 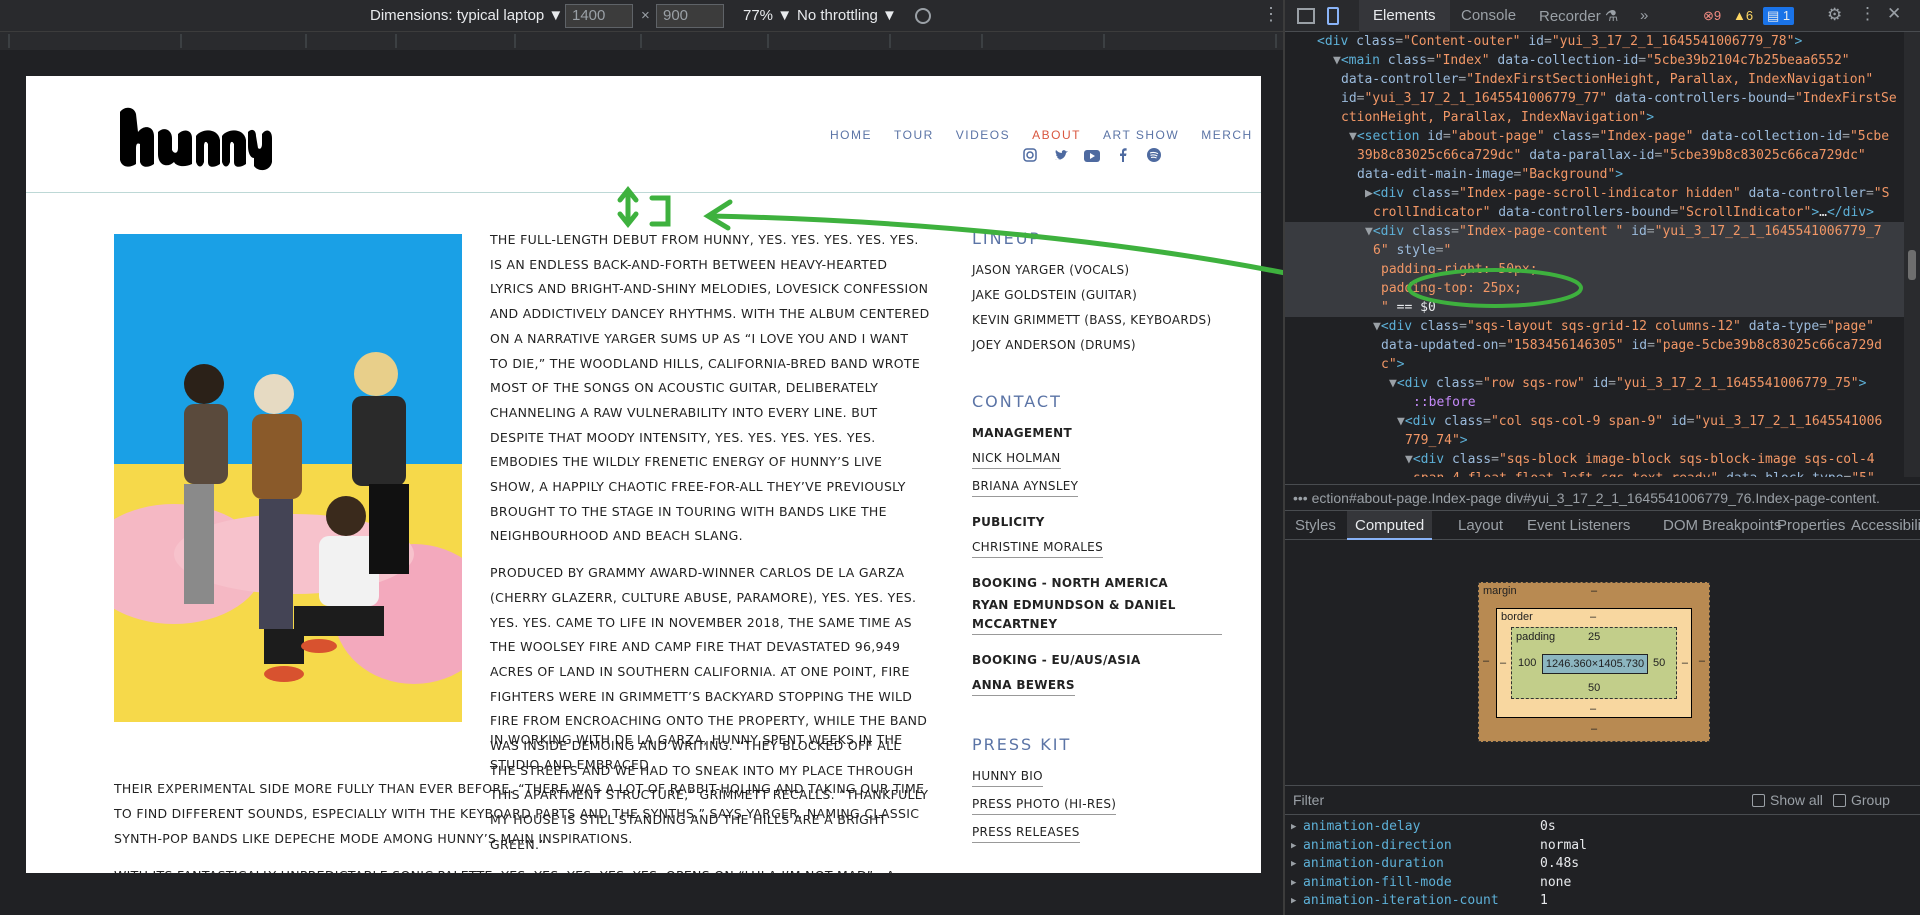 I want to click on contact-link: RYAN EDMUNDSON & DANIEL MCCARTNEY, so click(x=1097, y=615).